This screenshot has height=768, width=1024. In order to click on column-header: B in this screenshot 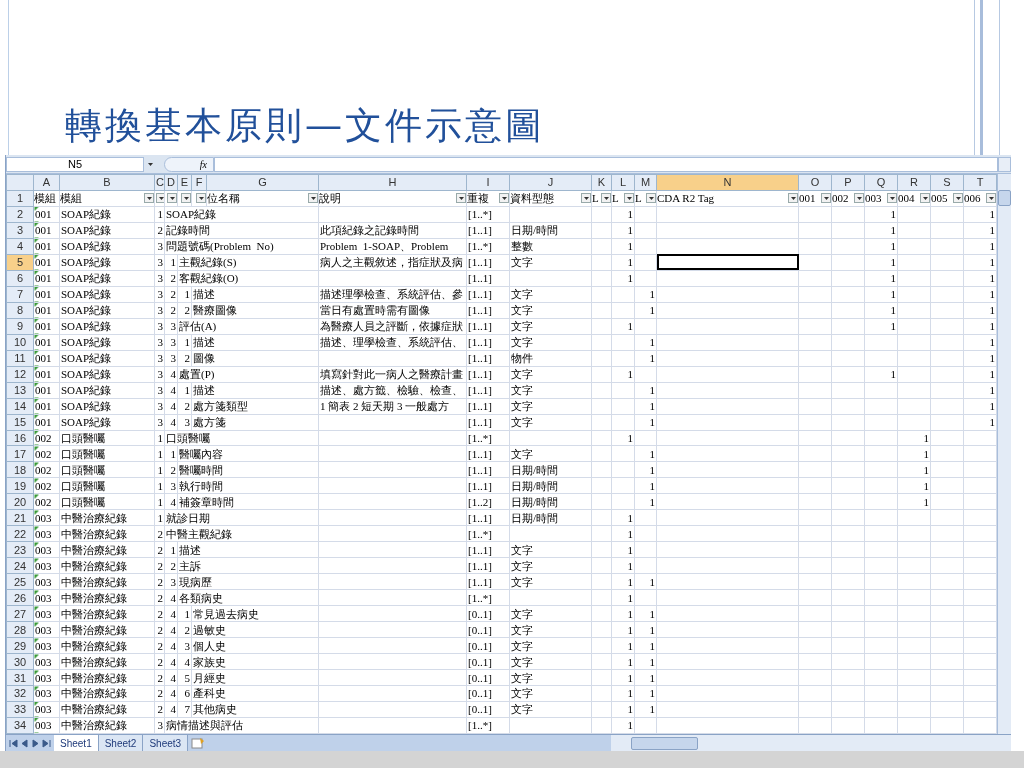, I will do `click(107, 182)`.